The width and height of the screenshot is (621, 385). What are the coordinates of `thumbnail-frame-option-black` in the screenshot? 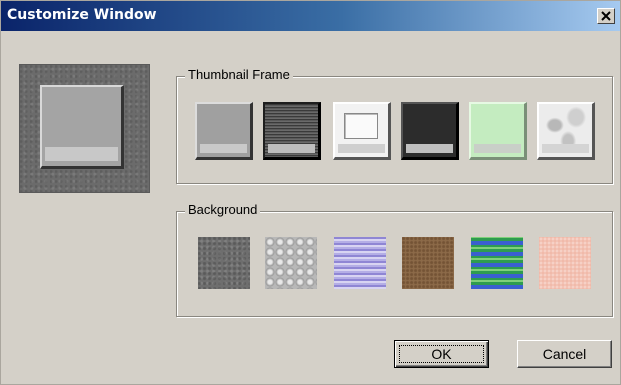 It's located at (430, 131).